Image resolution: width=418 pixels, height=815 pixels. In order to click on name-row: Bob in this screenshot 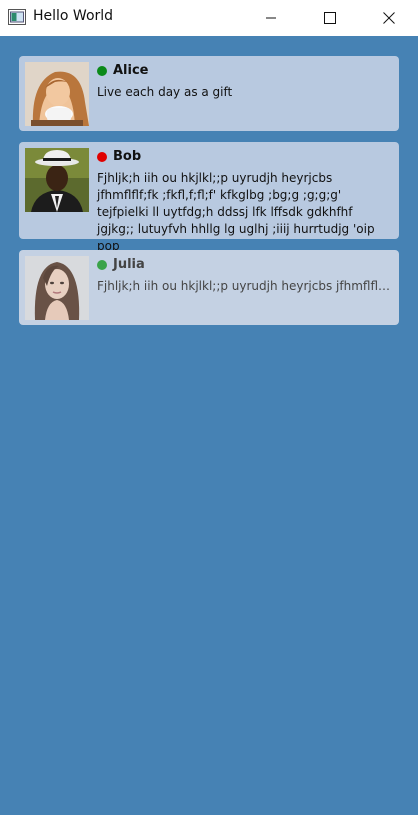, I will do `click(119, 156)`.